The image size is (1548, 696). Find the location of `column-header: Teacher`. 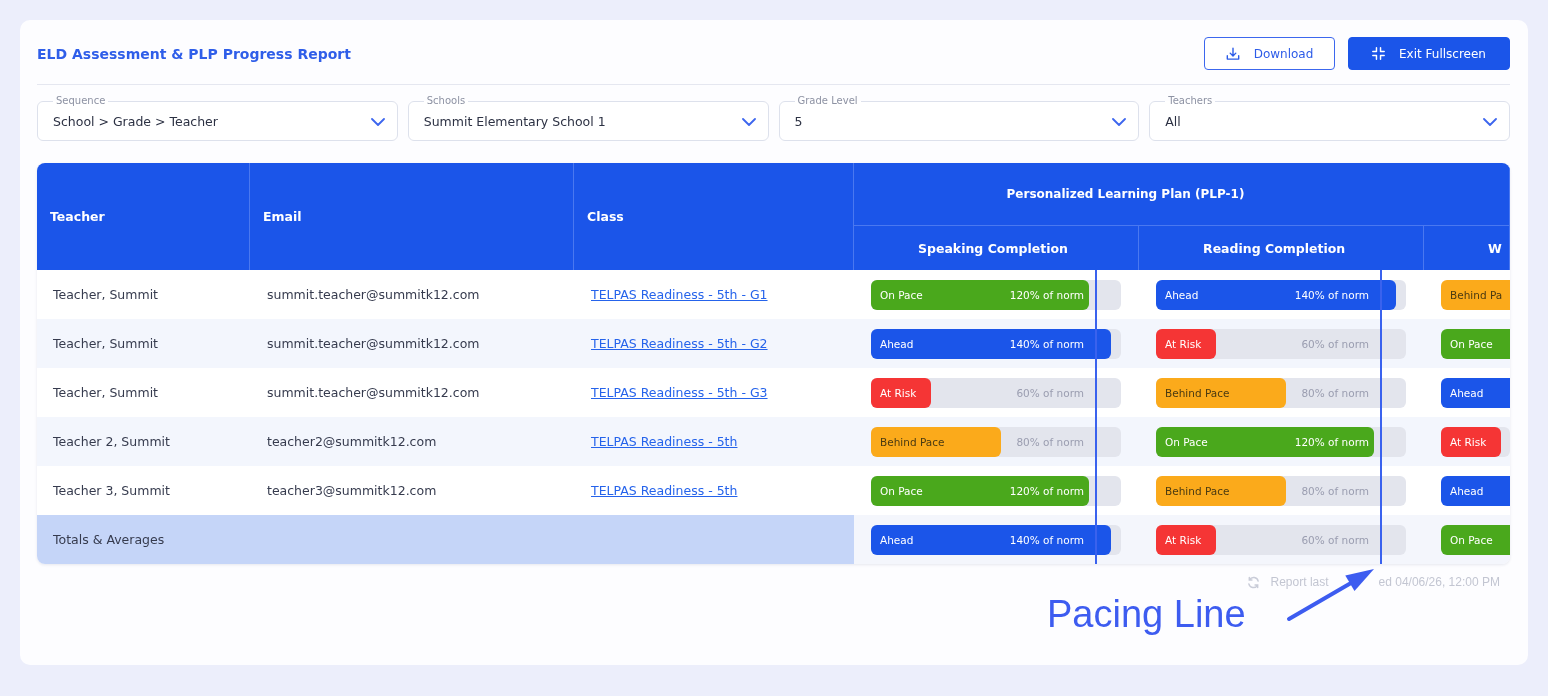

column-header: Teacher is located at coordinates (143, 216).